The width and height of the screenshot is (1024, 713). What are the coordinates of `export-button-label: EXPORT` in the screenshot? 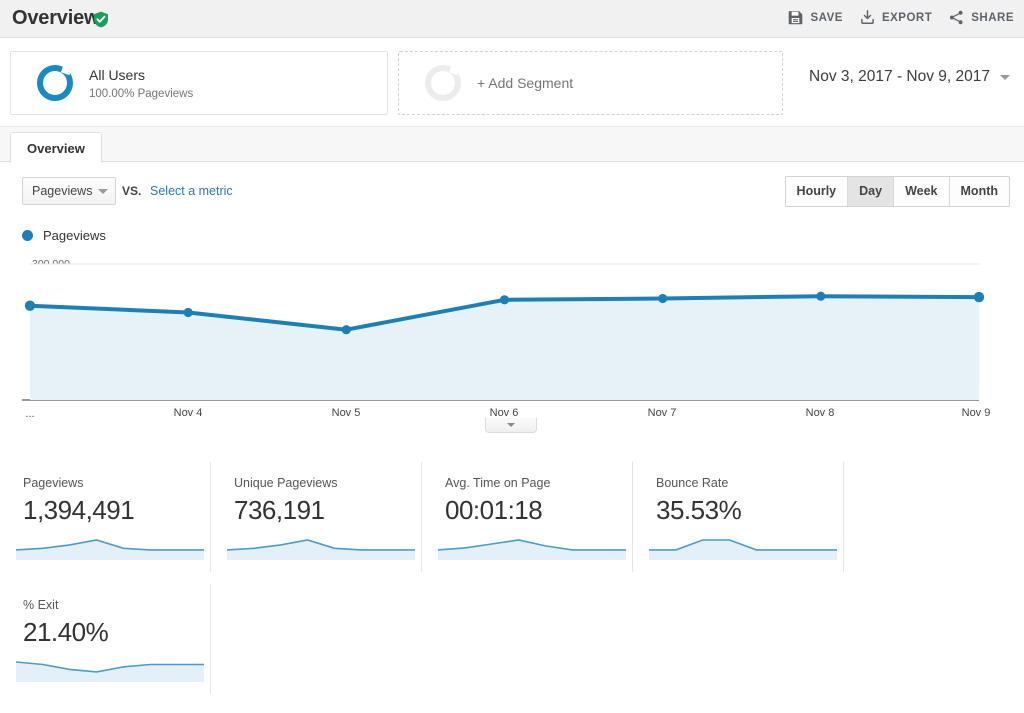 It's located at (907, 17).